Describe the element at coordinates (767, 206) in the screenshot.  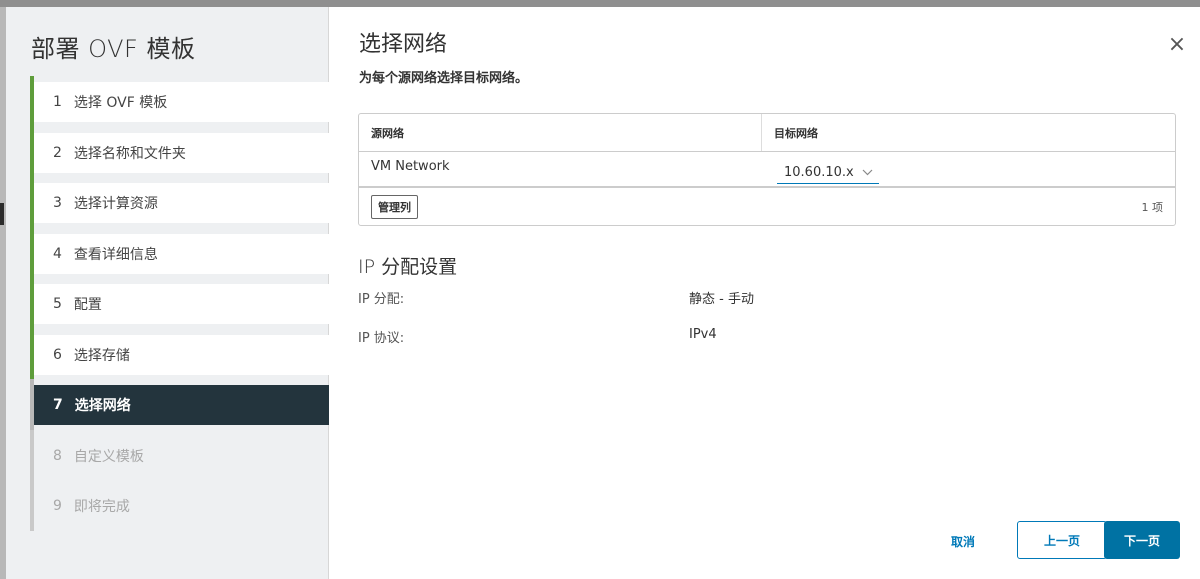
I see `grid-footer: 管理列 1 项` at that location.